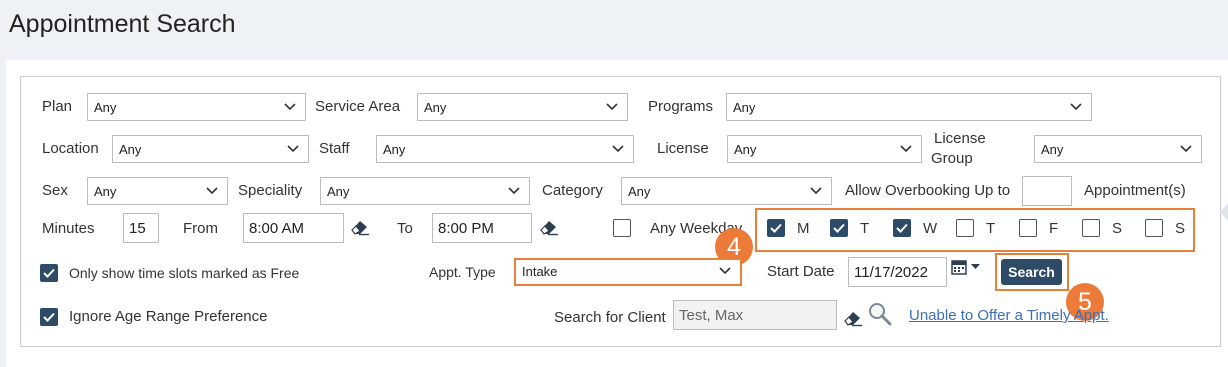 The width and height of the screenshot is (1228, 367). What do you see at coordinates (105, 191) in the screenshot?
I see `sex-select-value: Any` at bounding box center [105, 191].